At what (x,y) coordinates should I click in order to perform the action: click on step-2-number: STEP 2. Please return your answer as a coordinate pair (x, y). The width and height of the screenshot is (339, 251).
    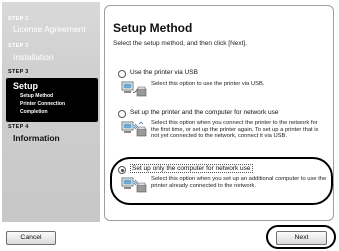
    Looking at the image, I should click on (18, 46).